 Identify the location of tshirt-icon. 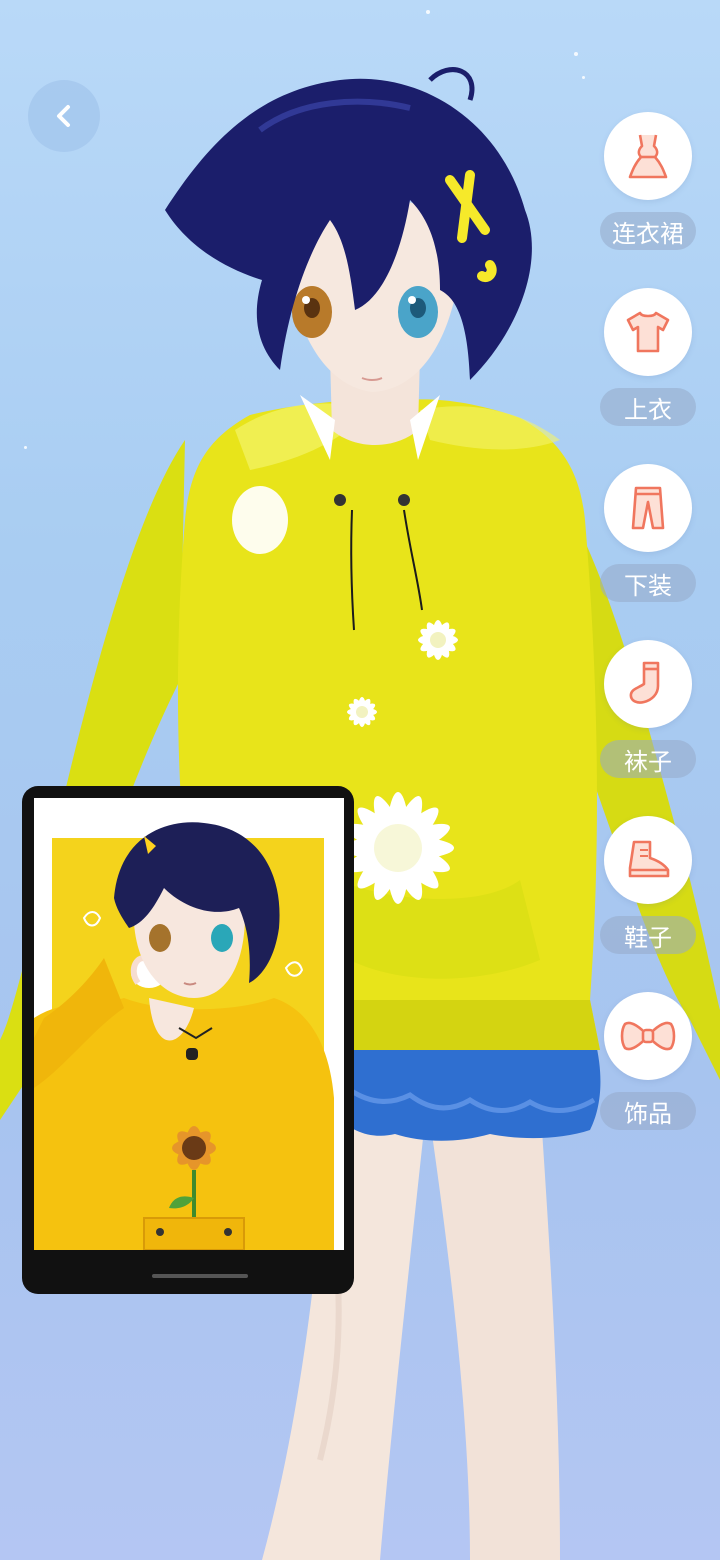
(648, 332).